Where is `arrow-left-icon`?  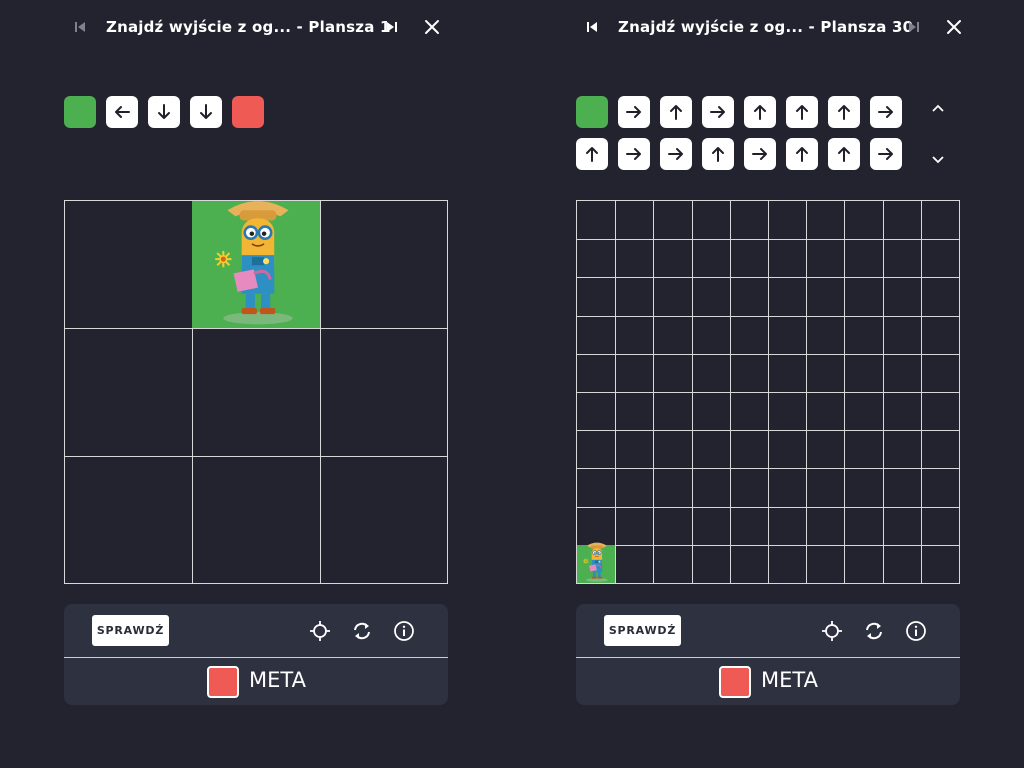 arrow-left-icon is located at coordinates (122, 112).